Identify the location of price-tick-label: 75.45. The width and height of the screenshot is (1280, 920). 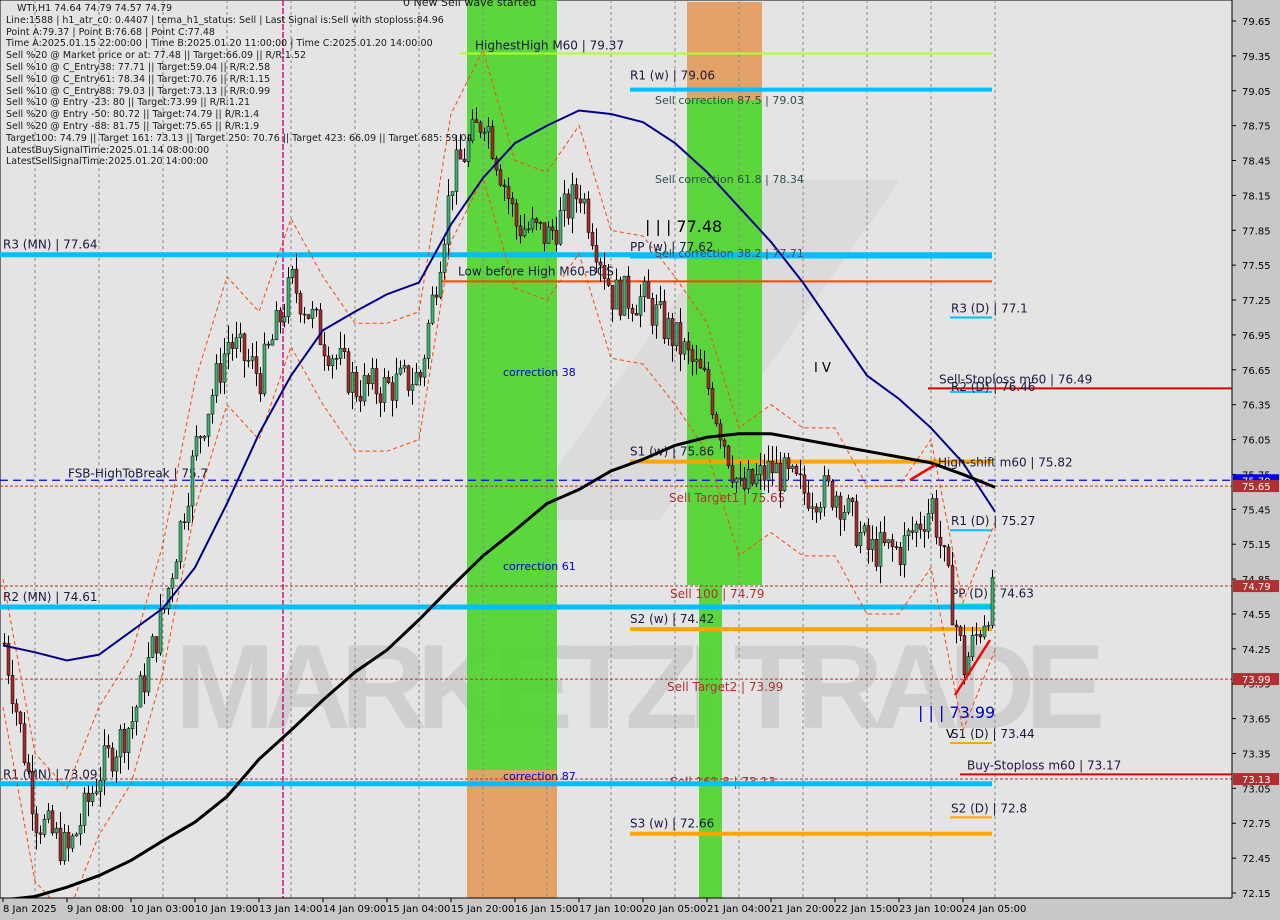
(1256, 510).